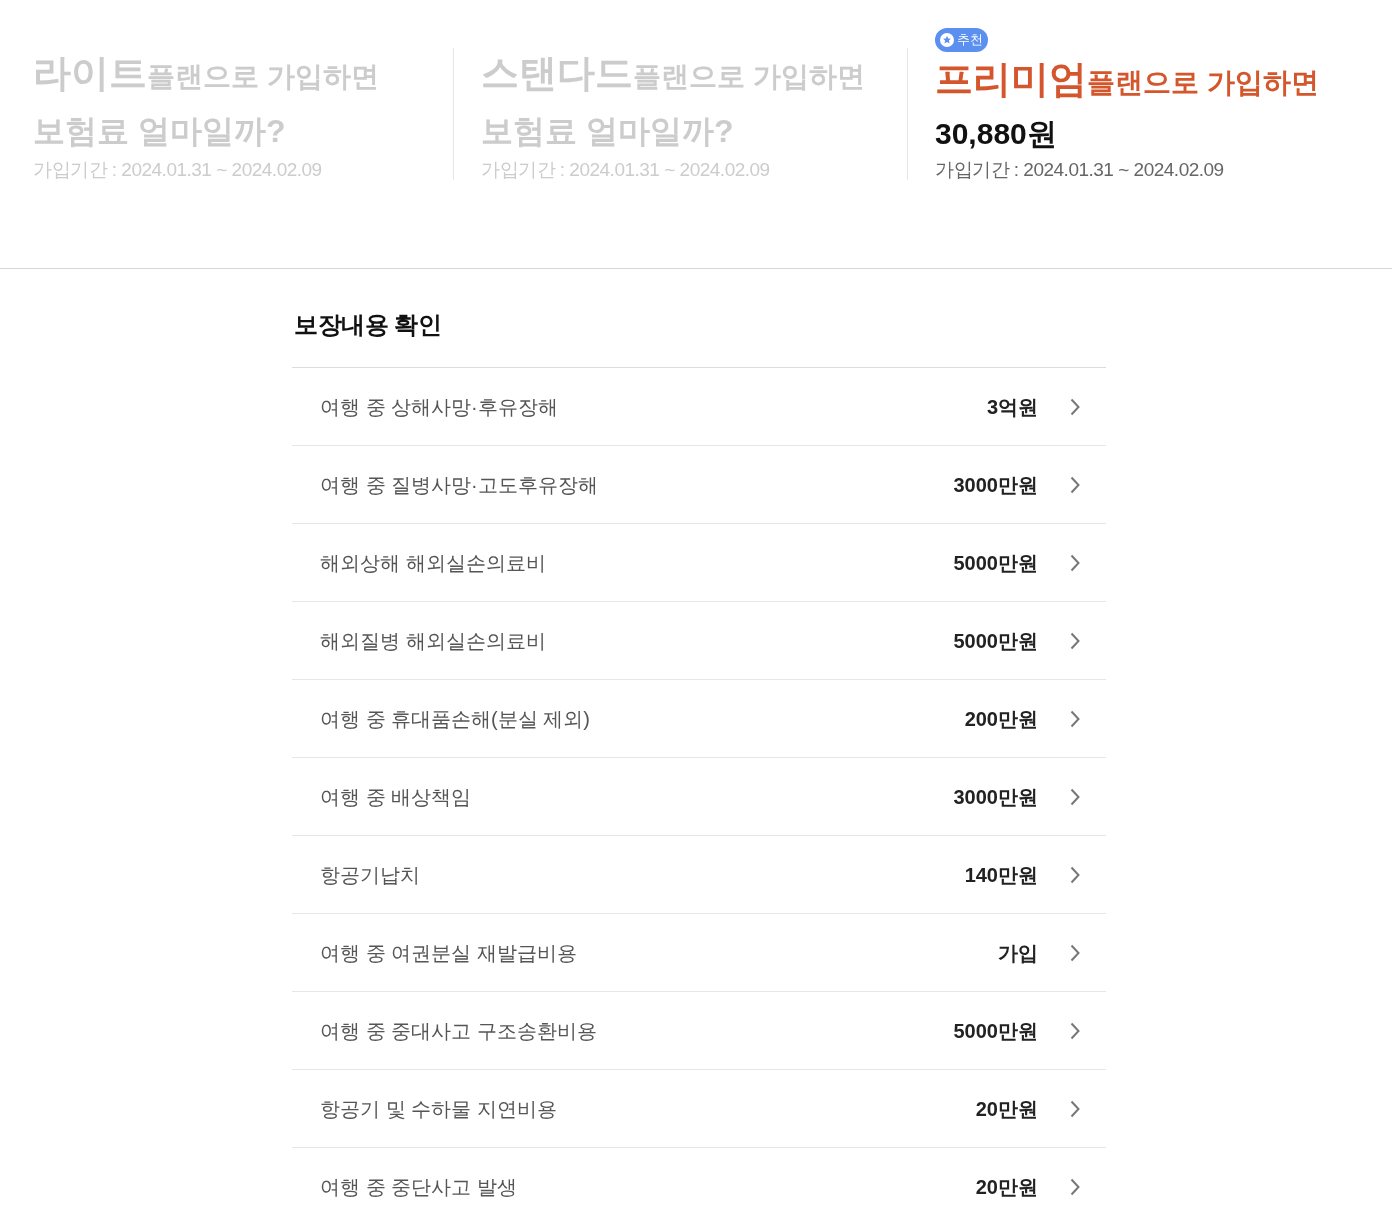 The width and height of the screenshot is (1392, 1224). Describe the element at coordinates (699, 797) in the screenshot. I see `coverage-row: 여행 중 배상책임 3000만원` at that location.